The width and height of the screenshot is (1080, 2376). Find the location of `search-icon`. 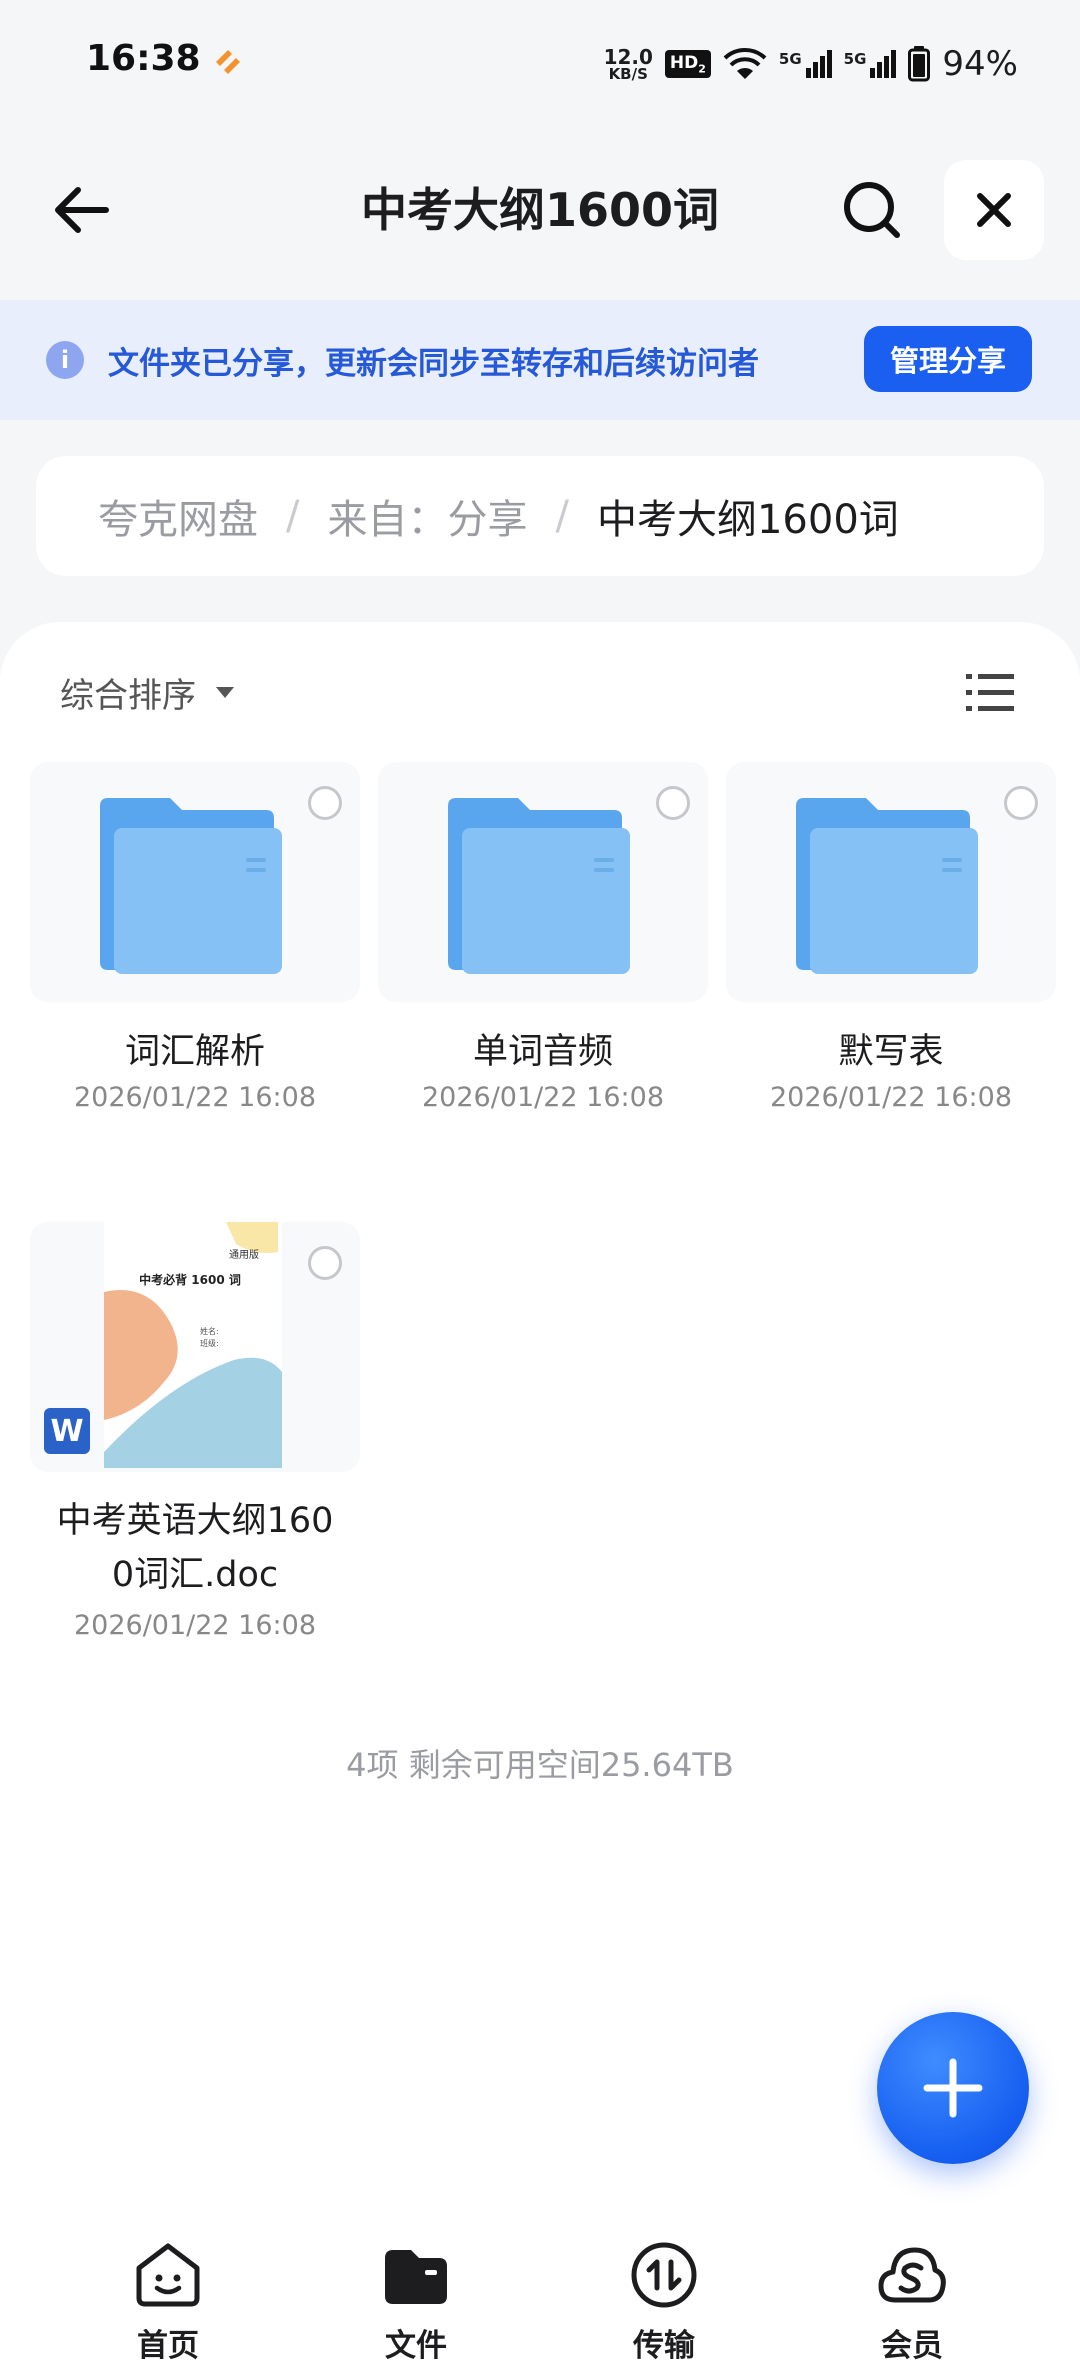

search-icon is located at coordinates (872, 210).